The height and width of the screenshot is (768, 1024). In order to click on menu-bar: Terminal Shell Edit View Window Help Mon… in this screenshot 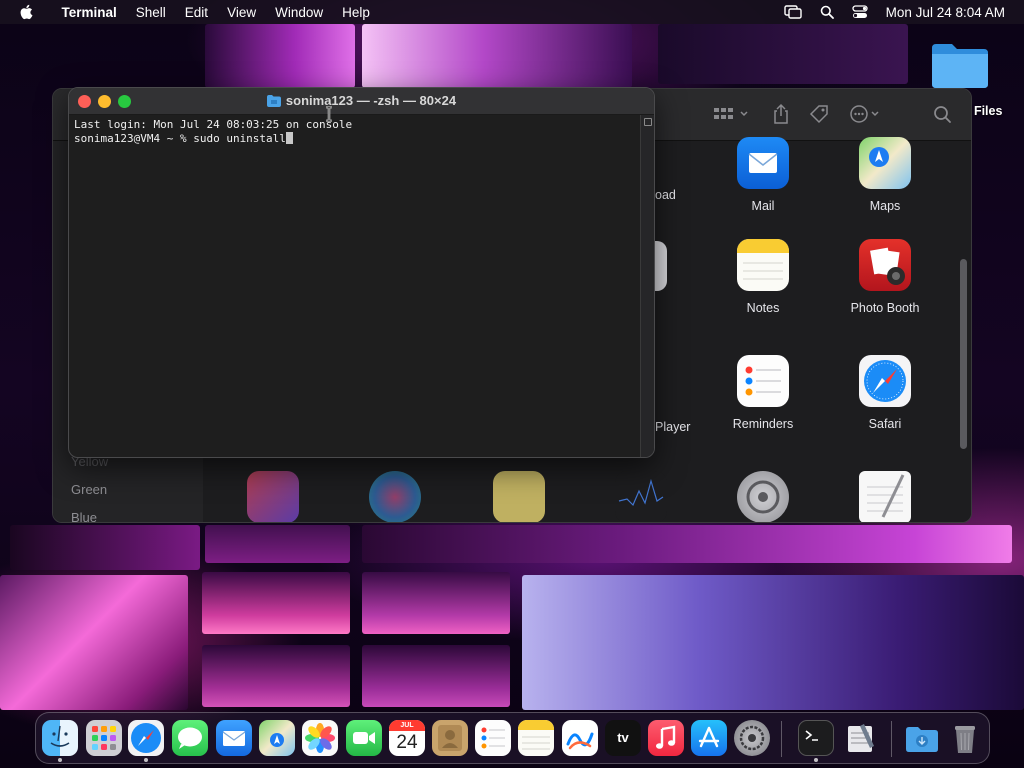, I will do `click(512, 12)`.